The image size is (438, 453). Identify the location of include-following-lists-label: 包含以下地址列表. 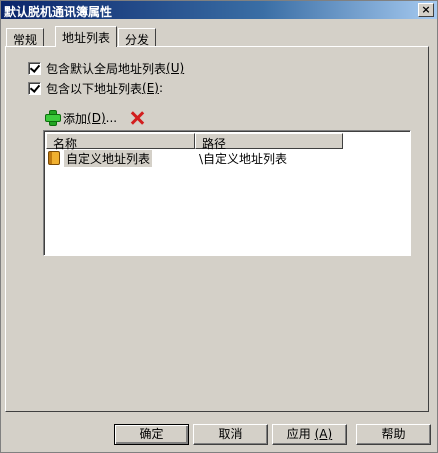
(94, 88).